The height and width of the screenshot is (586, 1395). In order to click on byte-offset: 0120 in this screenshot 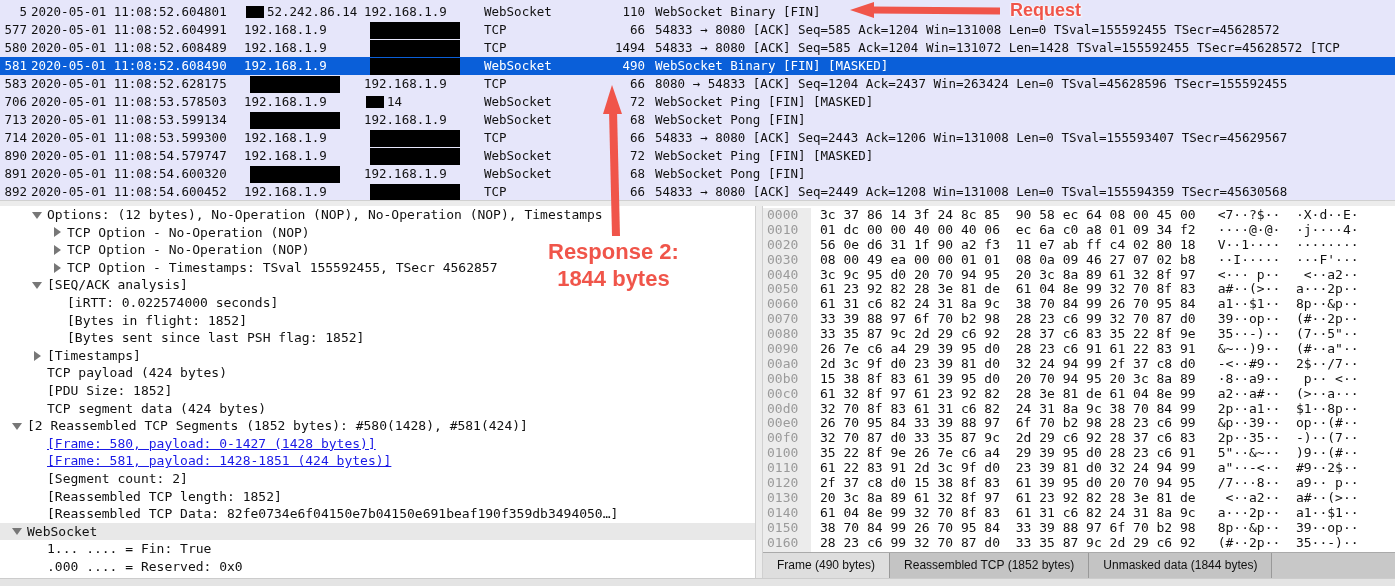, I will do `click(783, 483)`.